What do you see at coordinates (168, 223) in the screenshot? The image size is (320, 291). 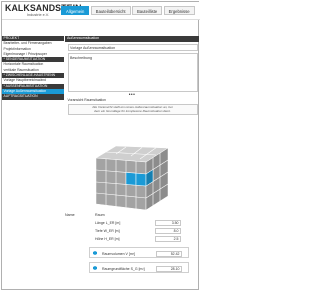 I see `length-input: 3.50` at bounding box center [168, 223].